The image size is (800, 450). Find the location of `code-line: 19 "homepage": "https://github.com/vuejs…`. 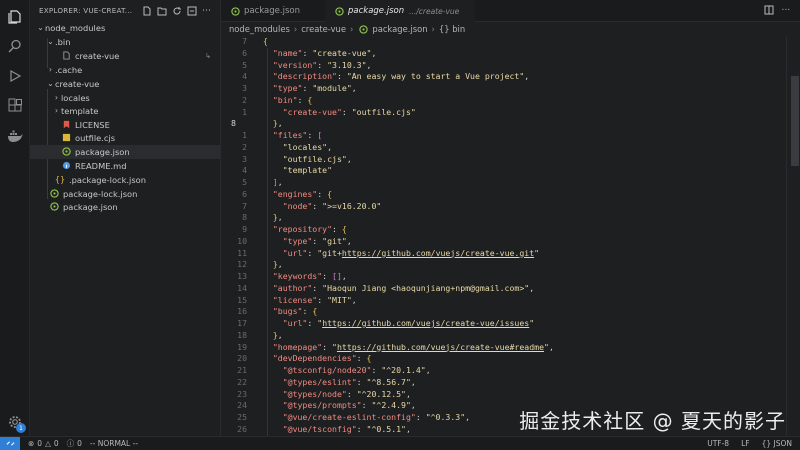

code-line: 19 "homepage": "https://github.com/vuejs… is located at coordinates (503, 348).